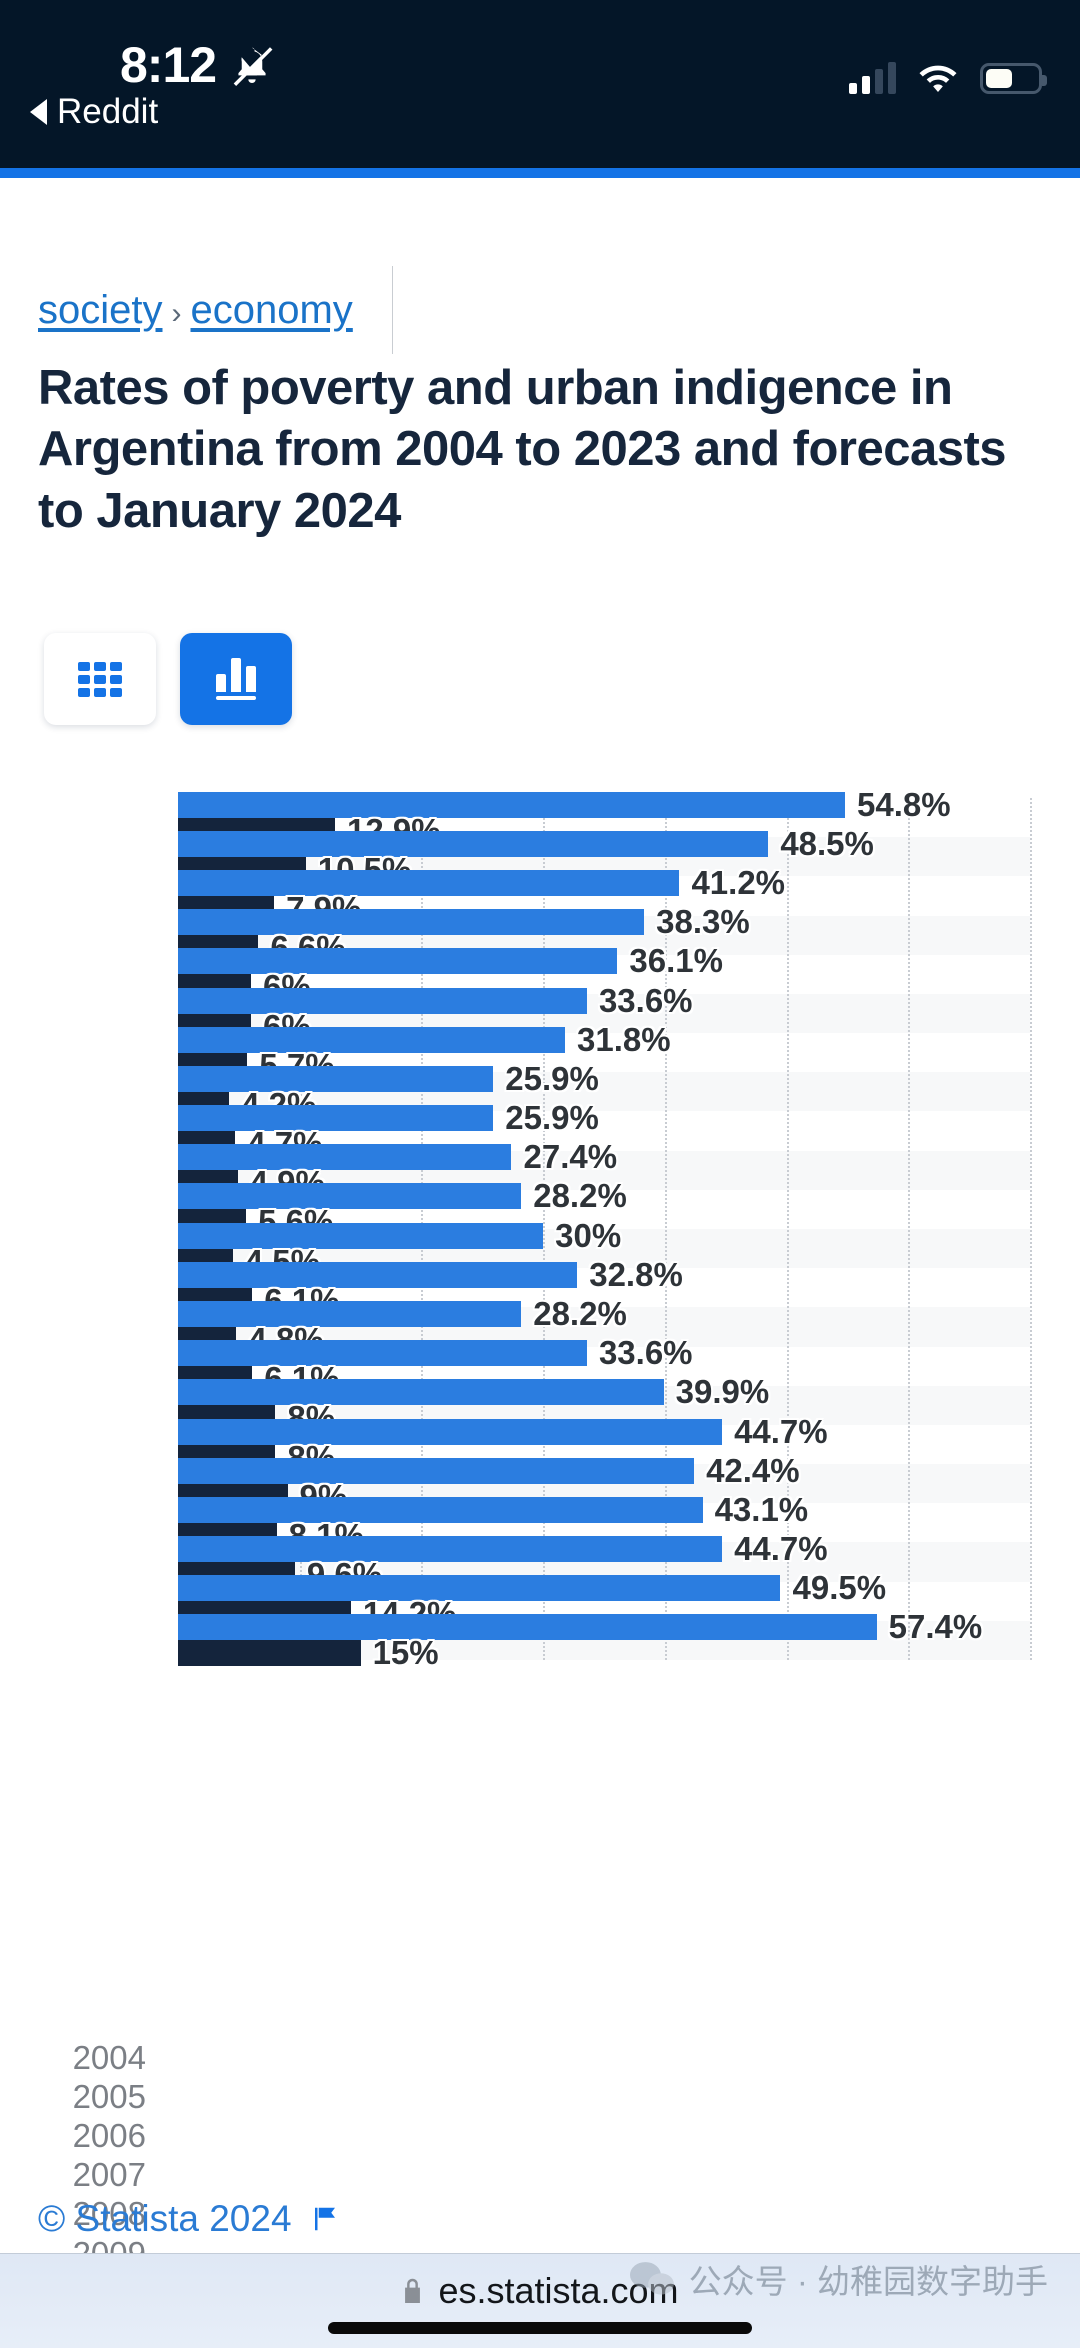 The height and width of the screenshot is (2348, 1080). I want to click on view-toggle-group, so click(168, 679).